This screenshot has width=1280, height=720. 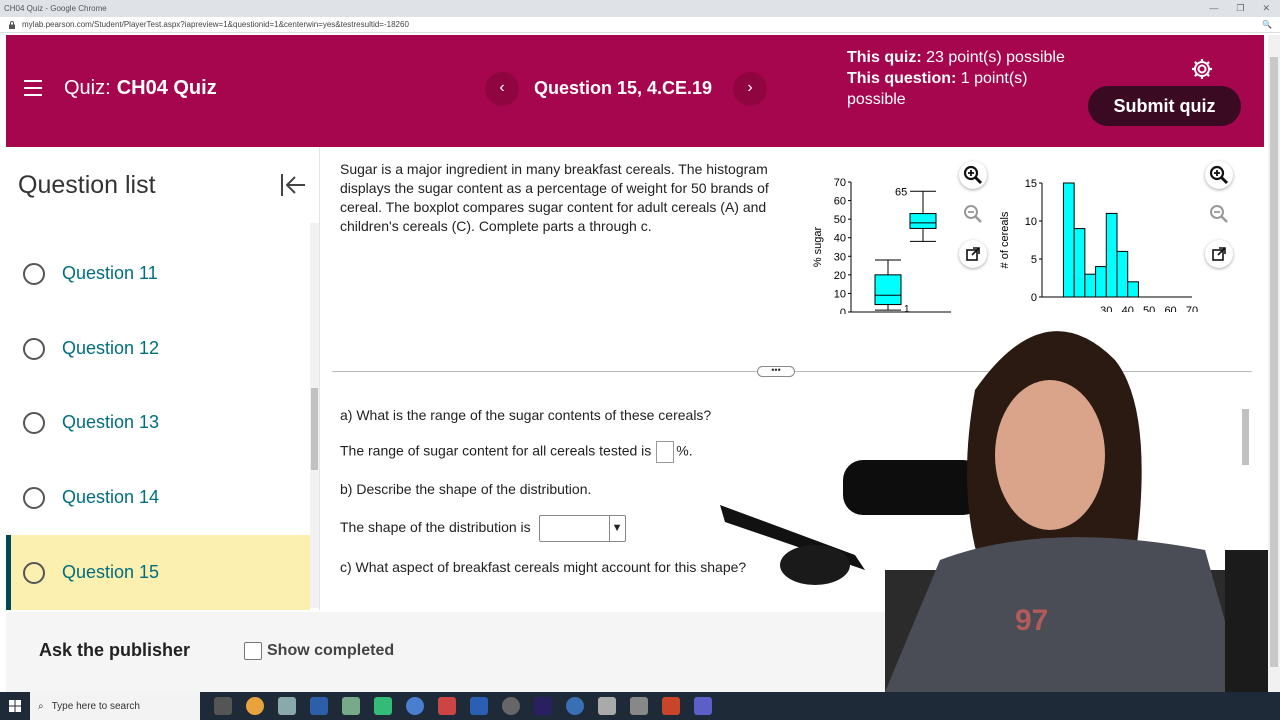 What do you see at coordinates (582, 528) in the screenshot?
I see `shape-dropdown: ▼` at bounding box center [582, 528].